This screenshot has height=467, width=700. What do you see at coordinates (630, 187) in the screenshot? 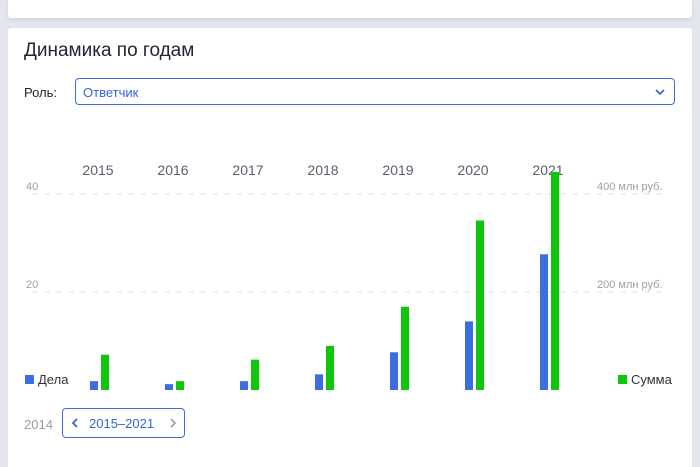
I see `y-right-tick-label: 400 млн руб.` at bounding box center [630, 187].